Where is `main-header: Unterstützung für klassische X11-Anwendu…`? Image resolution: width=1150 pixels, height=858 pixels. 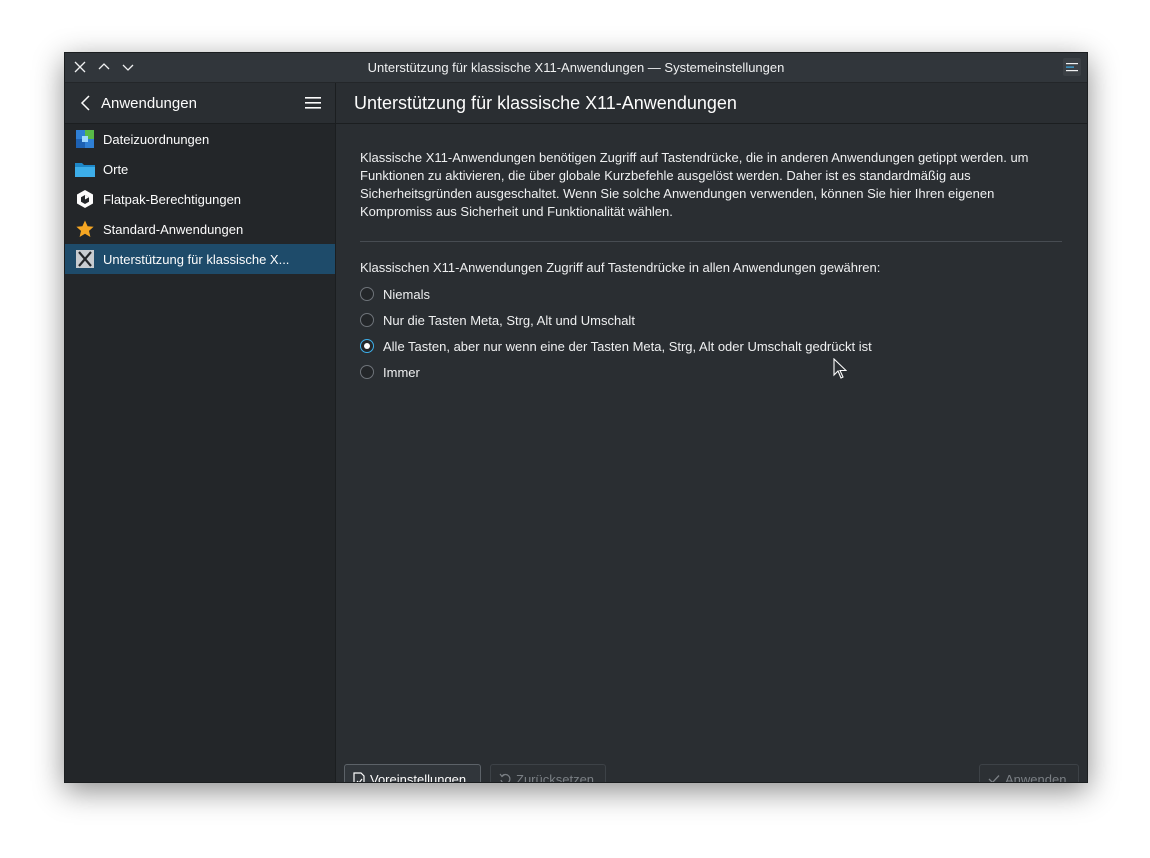 main-header: Unterstützung für klassische X11-Anwendu… is located at coordinates (711, 103).